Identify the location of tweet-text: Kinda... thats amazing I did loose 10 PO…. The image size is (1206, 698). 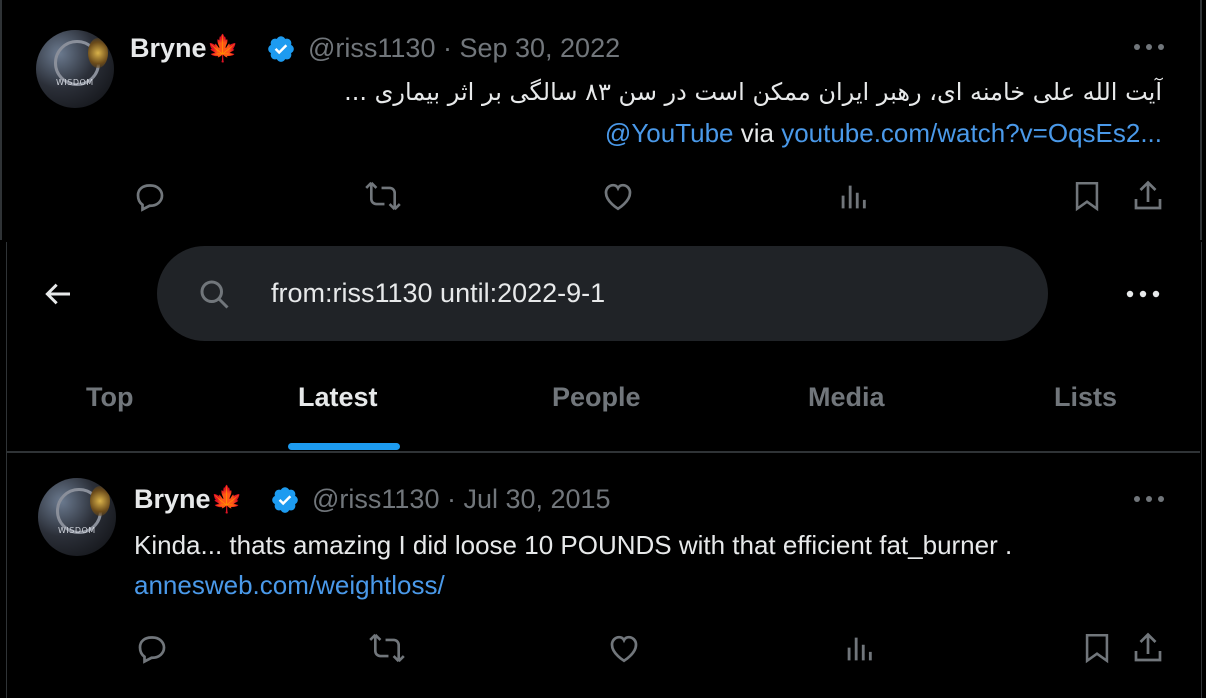
(573, 545).